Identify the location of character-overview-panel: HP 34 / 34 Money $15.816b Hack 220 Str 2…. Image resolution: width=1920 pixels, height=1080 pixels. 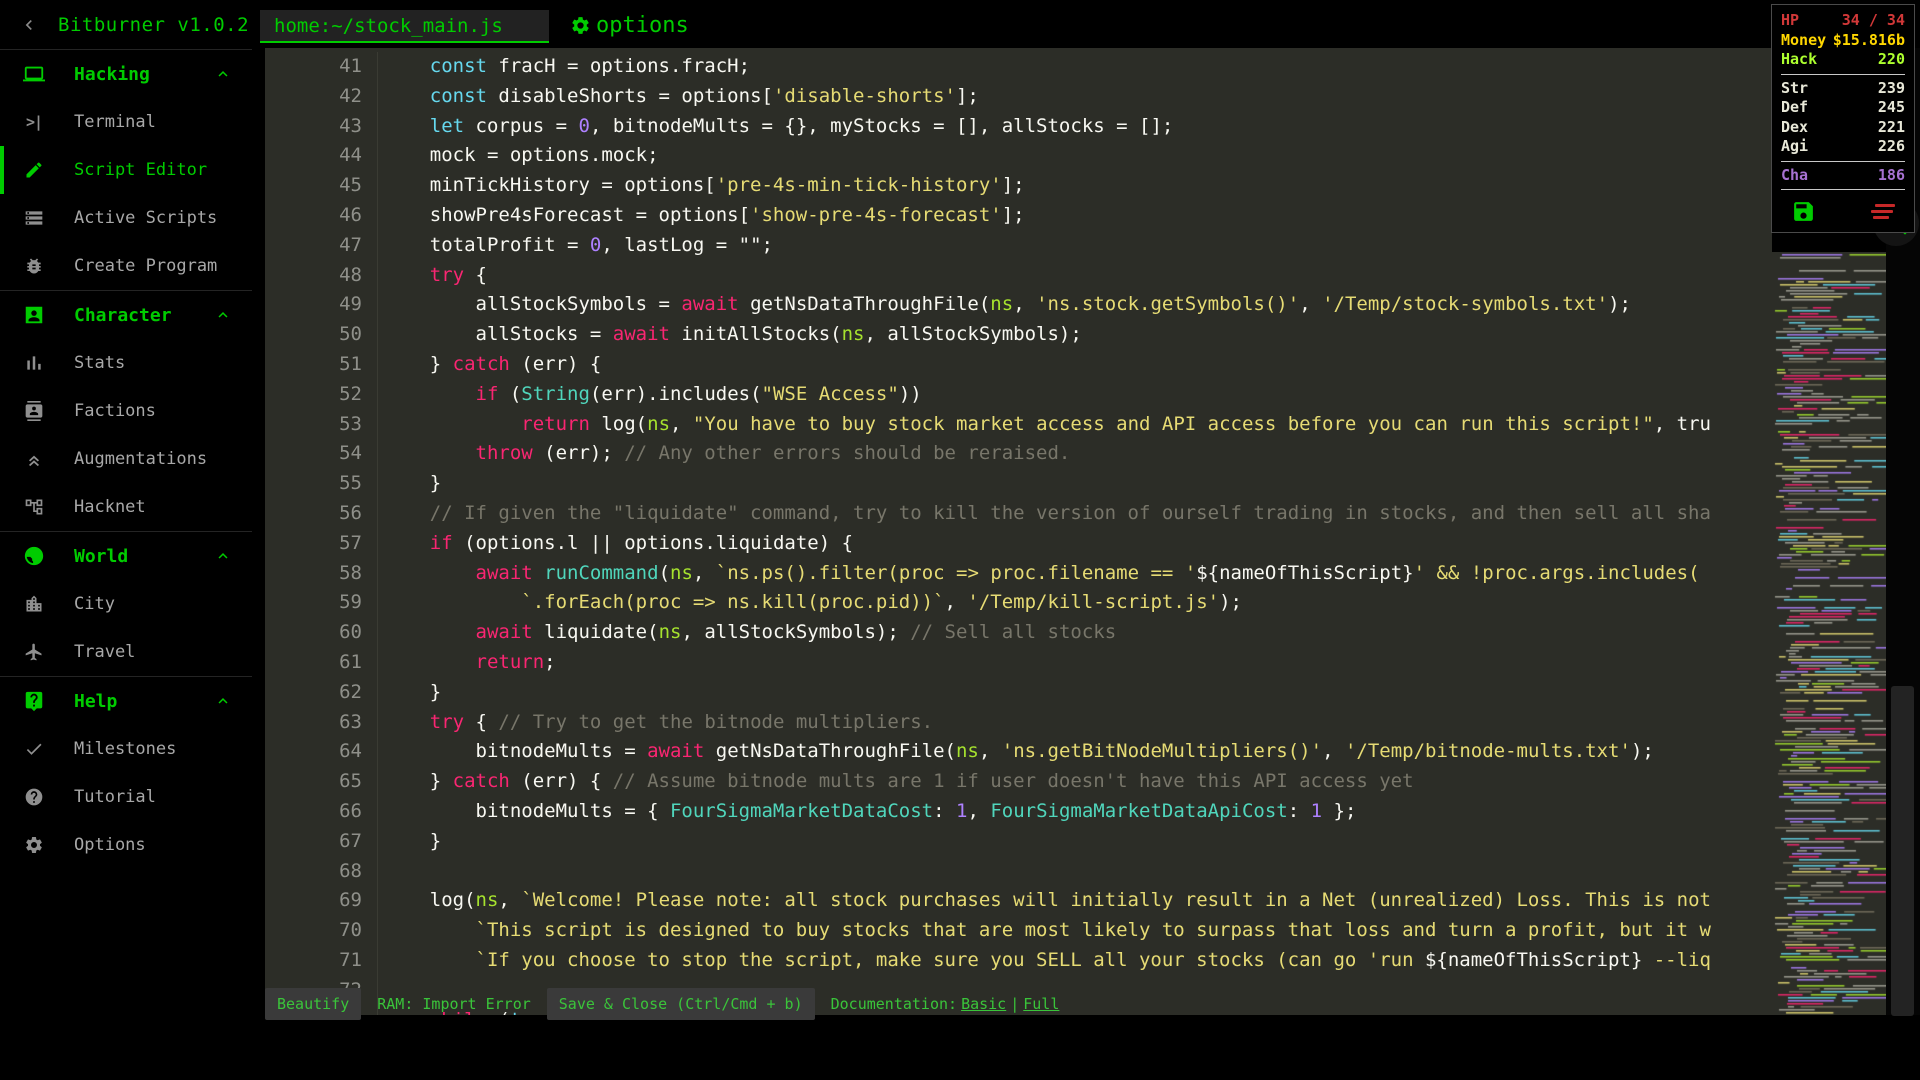
(1843, 118).